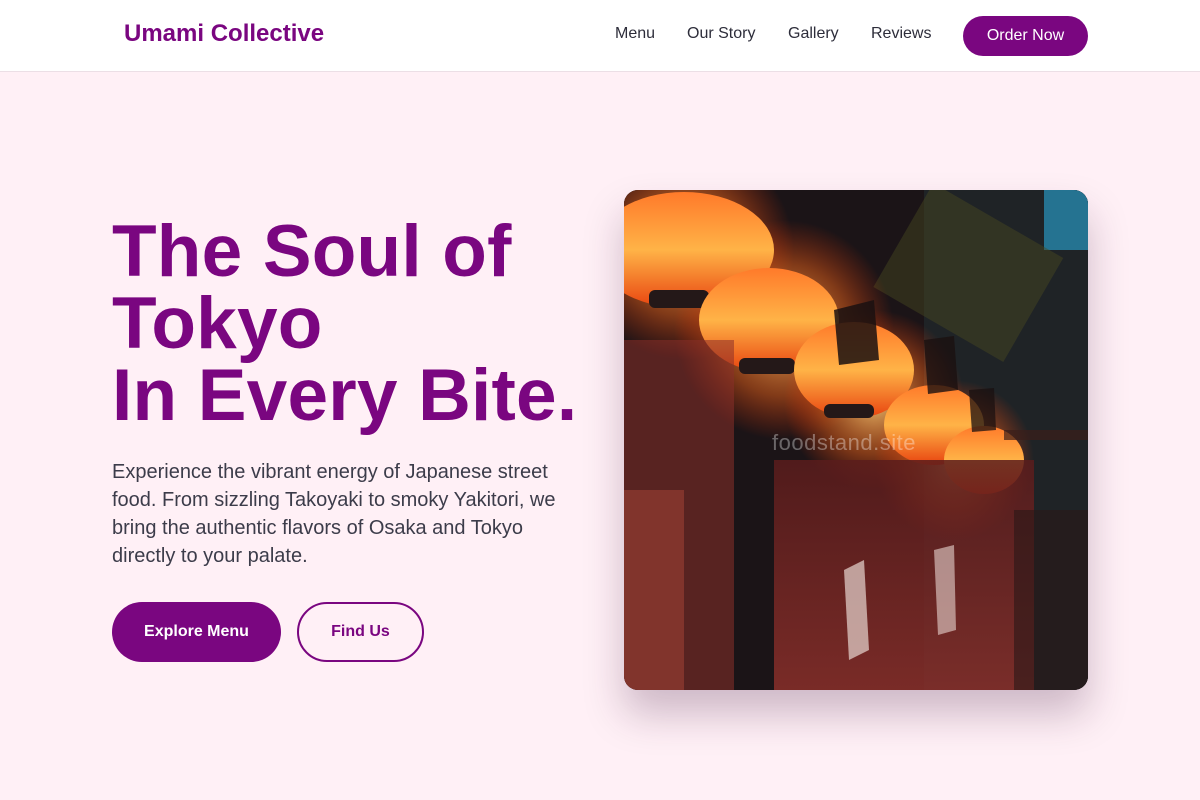  What do you see at coordinates (721, 34) in the screenshot?
I see `nav-link-our-story: Our Story` at bounding box center [721, 34].